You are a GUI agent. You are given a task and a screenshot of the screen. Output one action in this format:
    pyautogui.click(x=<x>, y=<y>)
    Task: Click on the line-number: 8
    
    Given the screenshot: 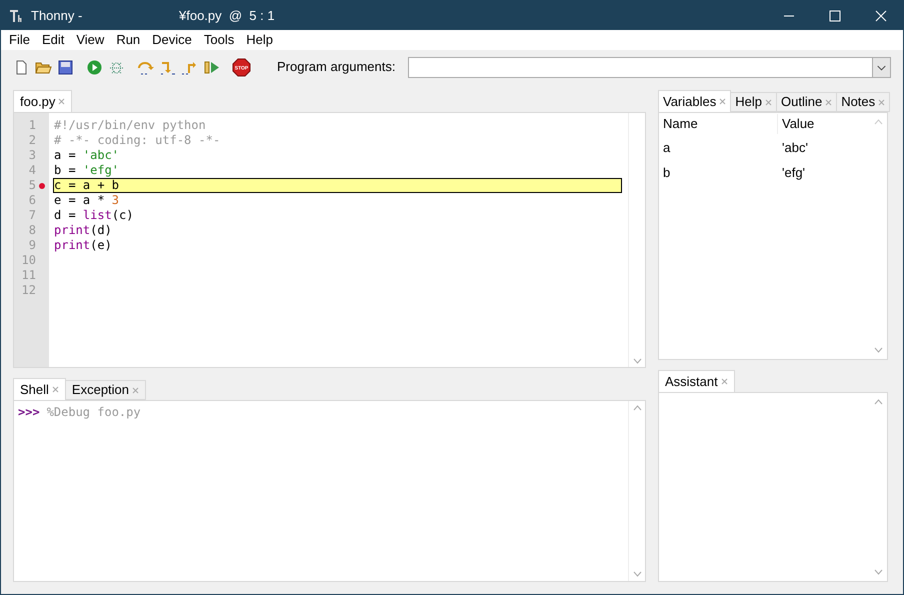 What is the action you would take?
    pyautogui.click(x=32, y=230)
    